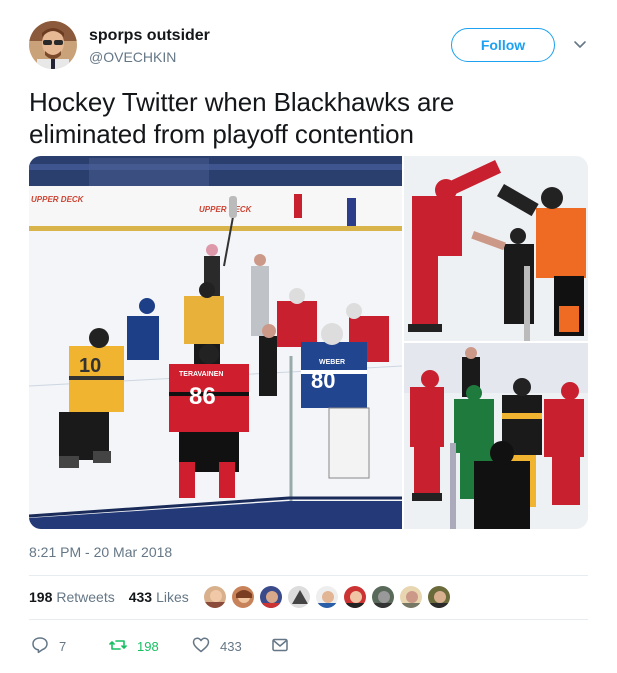  I want to click on retweet-count: 198, so click(148, 646).